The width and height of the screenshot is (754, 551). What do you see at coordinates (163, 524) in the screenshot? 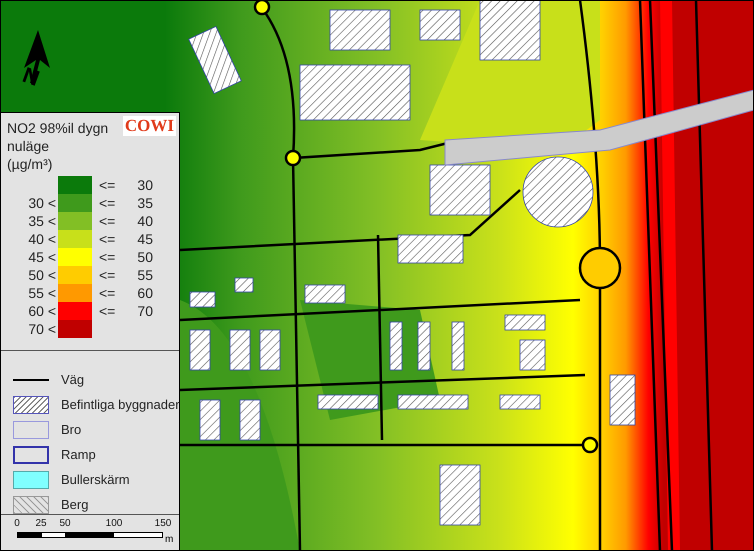
I see `scale-label: 150` at bounding box center [163, 524].